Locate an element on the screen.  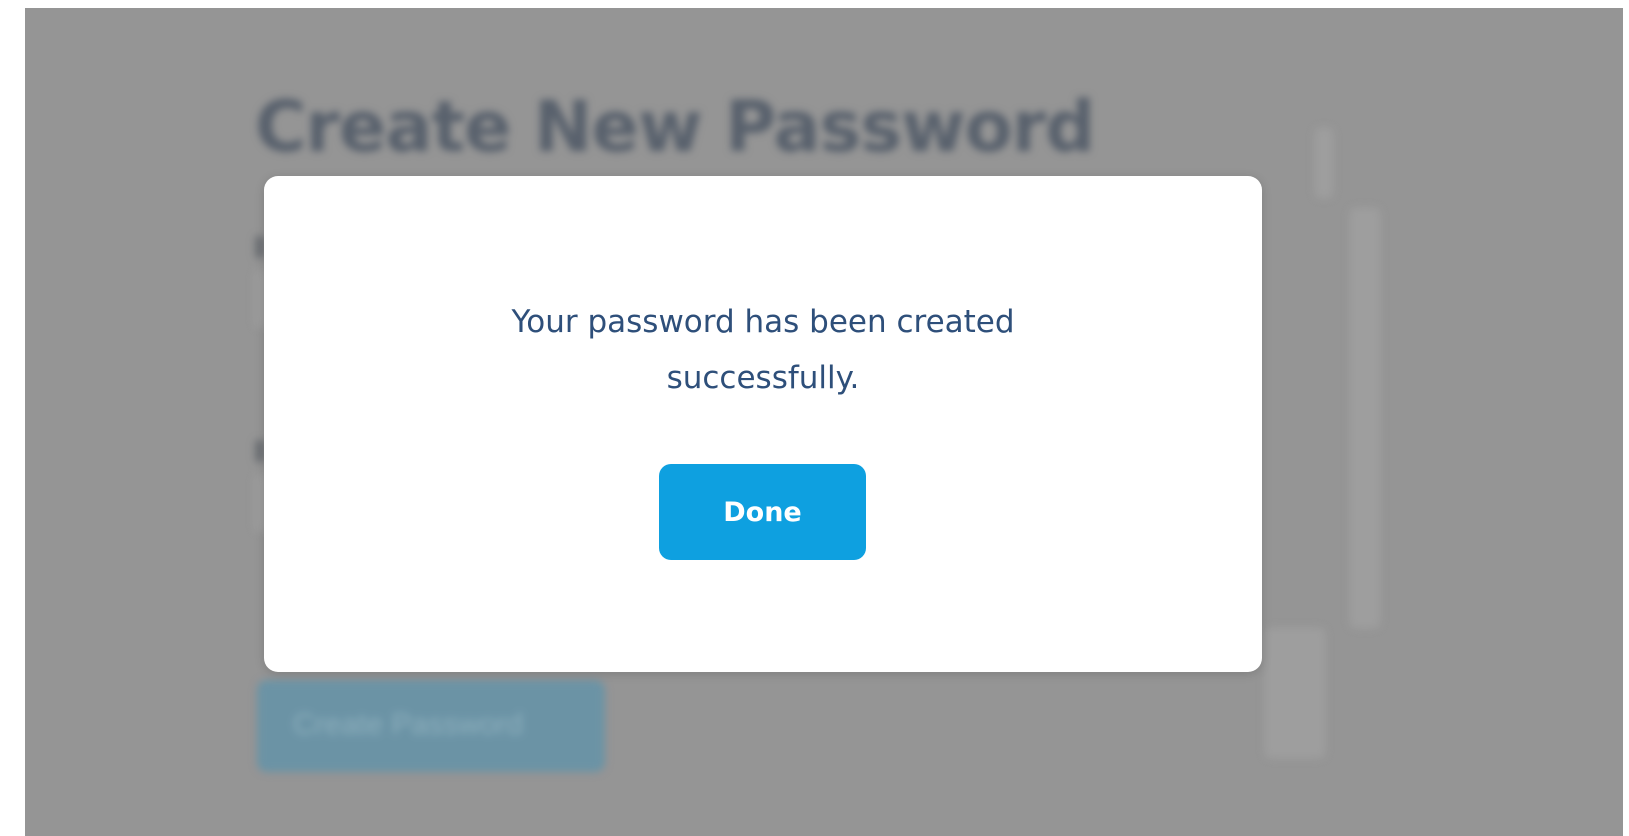
success-message-line-2: successfully. is located at coordinates (763, 378).